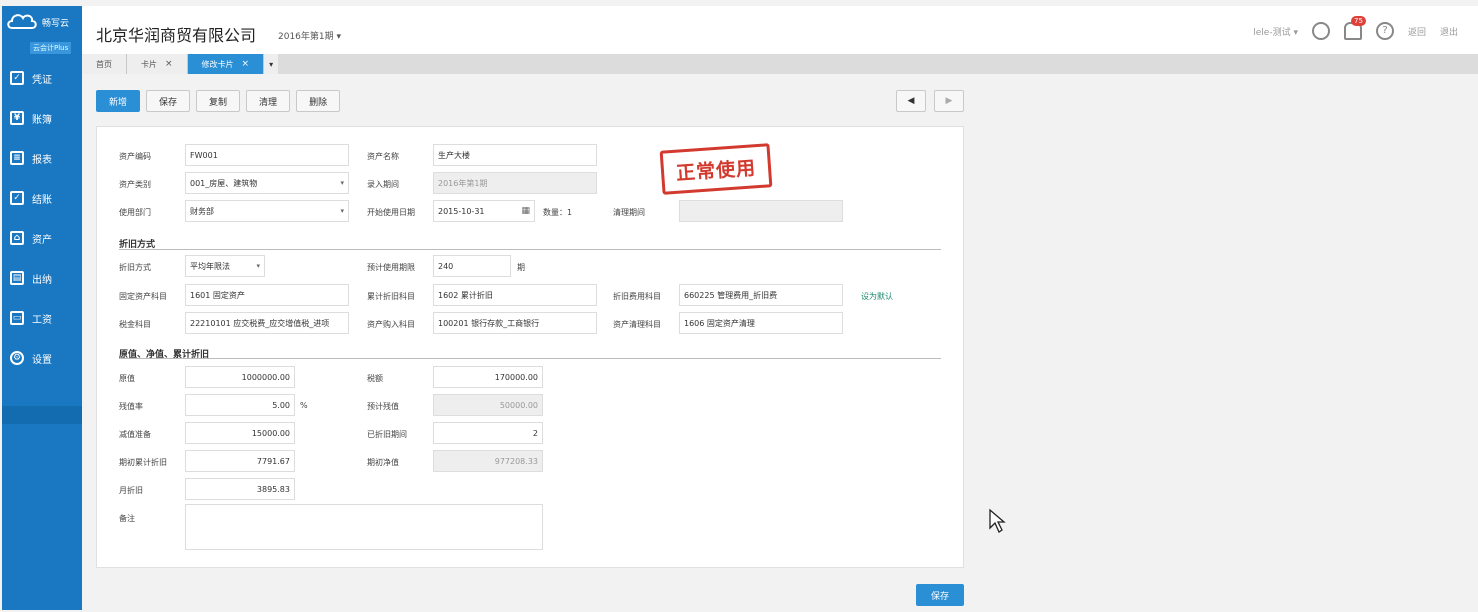  I want to click on orig-input: 1000000.00, so click(240, 377).